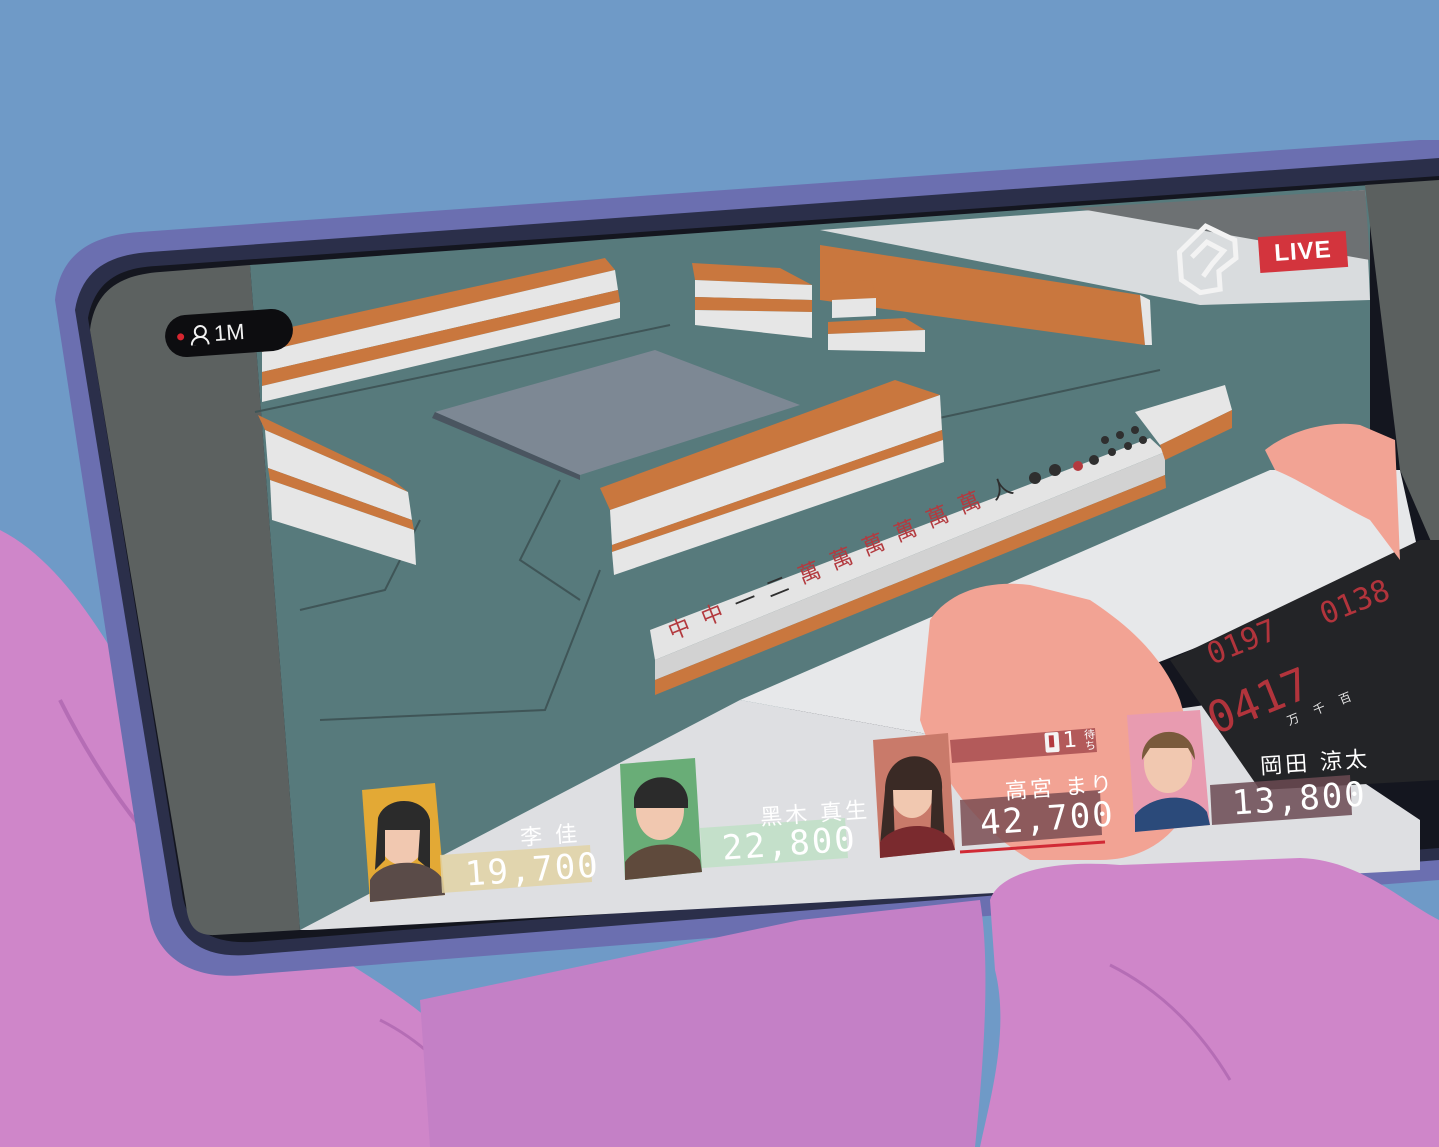 This screenshot has height=1147, width=1439. I want to click on wait-tile-number: 1, so click(1070, 740).